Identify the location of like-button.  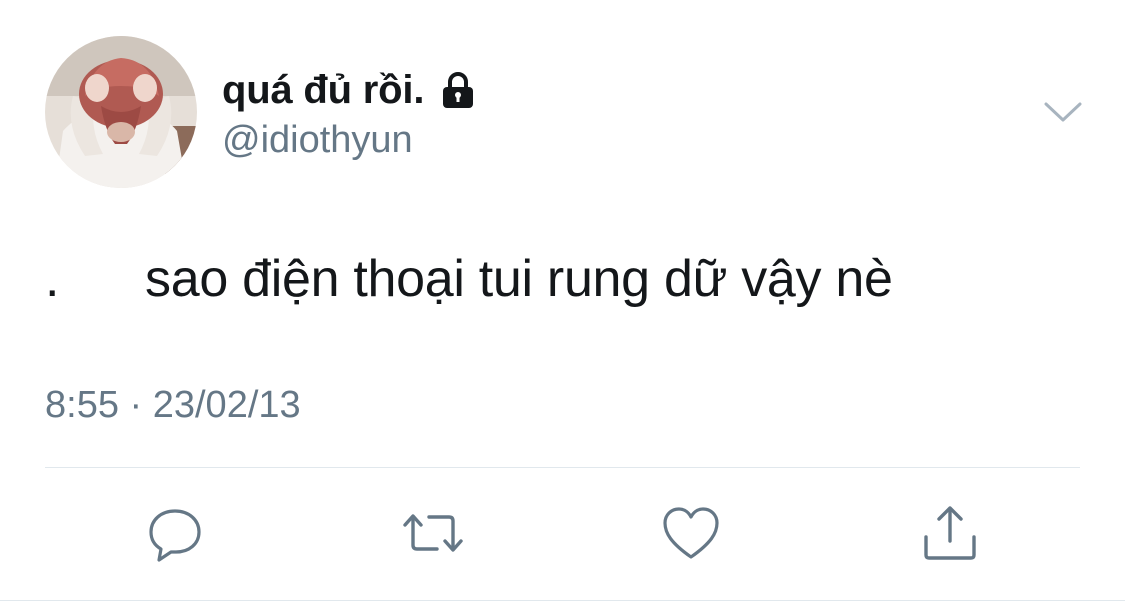
(691, 533).